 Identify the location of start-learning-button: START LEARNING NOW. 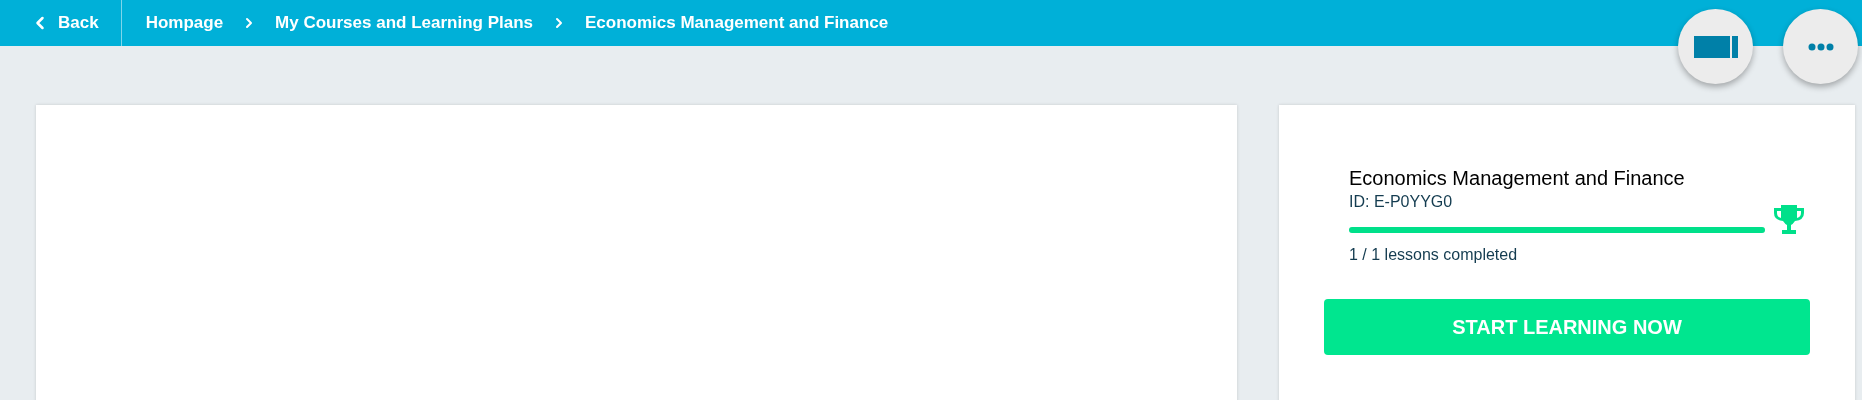
(1567, 327).